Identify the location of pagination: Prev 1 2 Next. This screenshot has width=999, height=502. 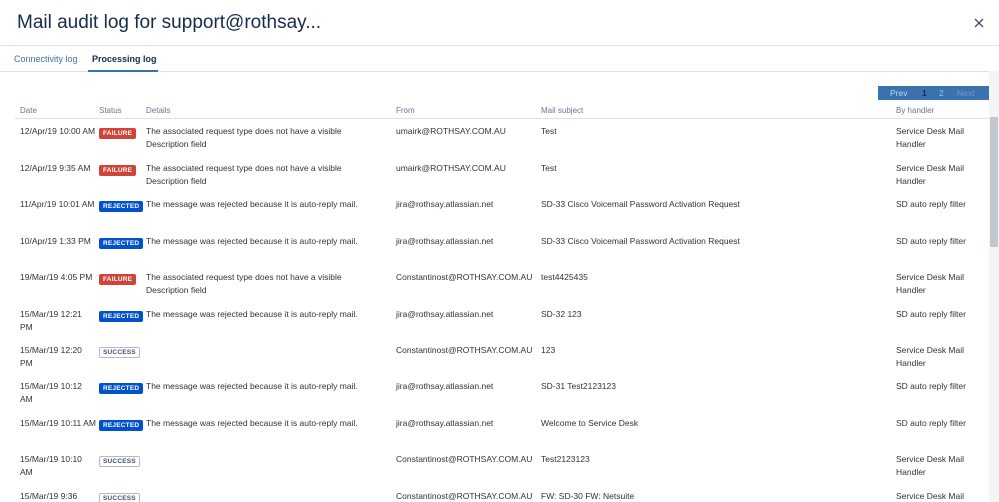
(933, 93).